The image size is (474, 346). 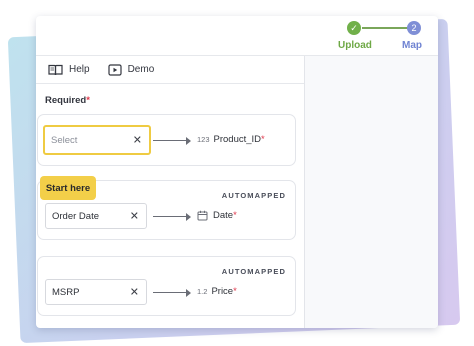 I want to click on step-map-label: Map, so click(x=412, y=45).